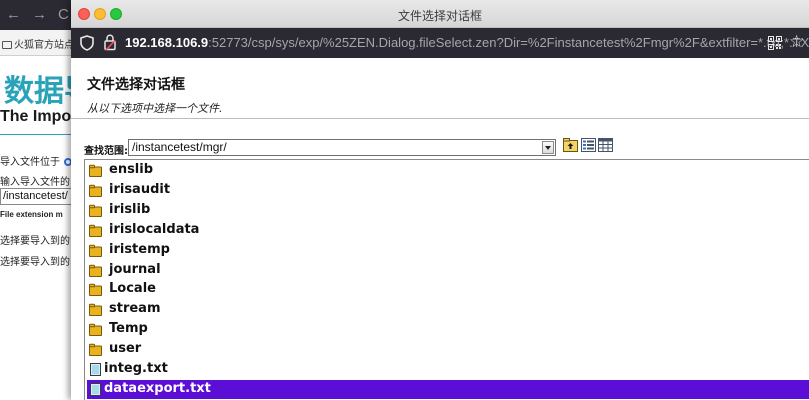  What do you see at coordinates (167, 42) in the screenshot?
I see `url-host: 192.168.106.9` at bounding box center [167, 42].